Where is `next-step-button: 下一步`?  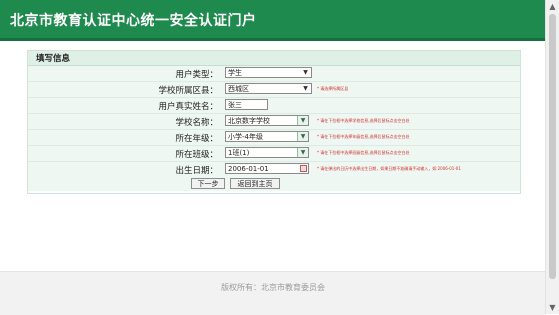
next-step-button: 下一步 is located at coordinates (208, 183).